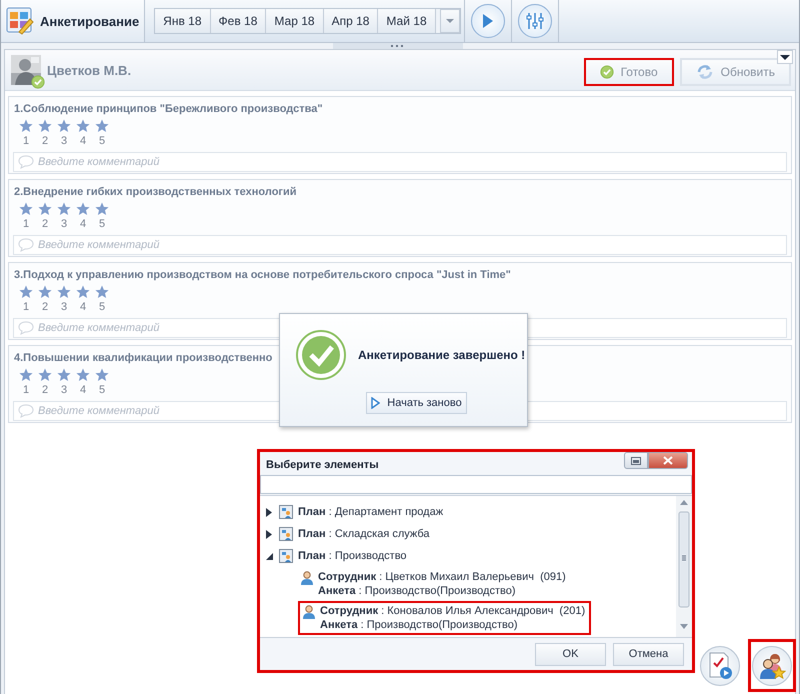  Describe the element at coordinates (453, 611) in the screenshot. I see `employee-text: Сотрудник : Коновалов Илья Александрович (201)` at that location.